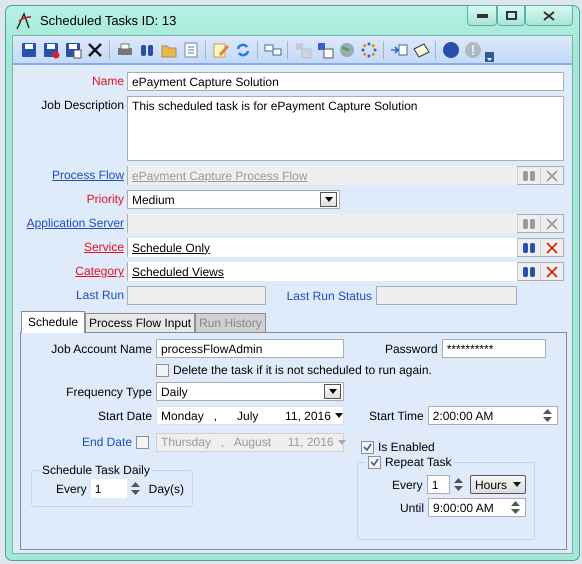 Image resolution: width=582 pixels, height=564 pixels. What do you see at coordinates (109, 20) in the screenshot?
I see `window-title: Scheduled Tasks ID: 13` at bounding box center [109, 20].